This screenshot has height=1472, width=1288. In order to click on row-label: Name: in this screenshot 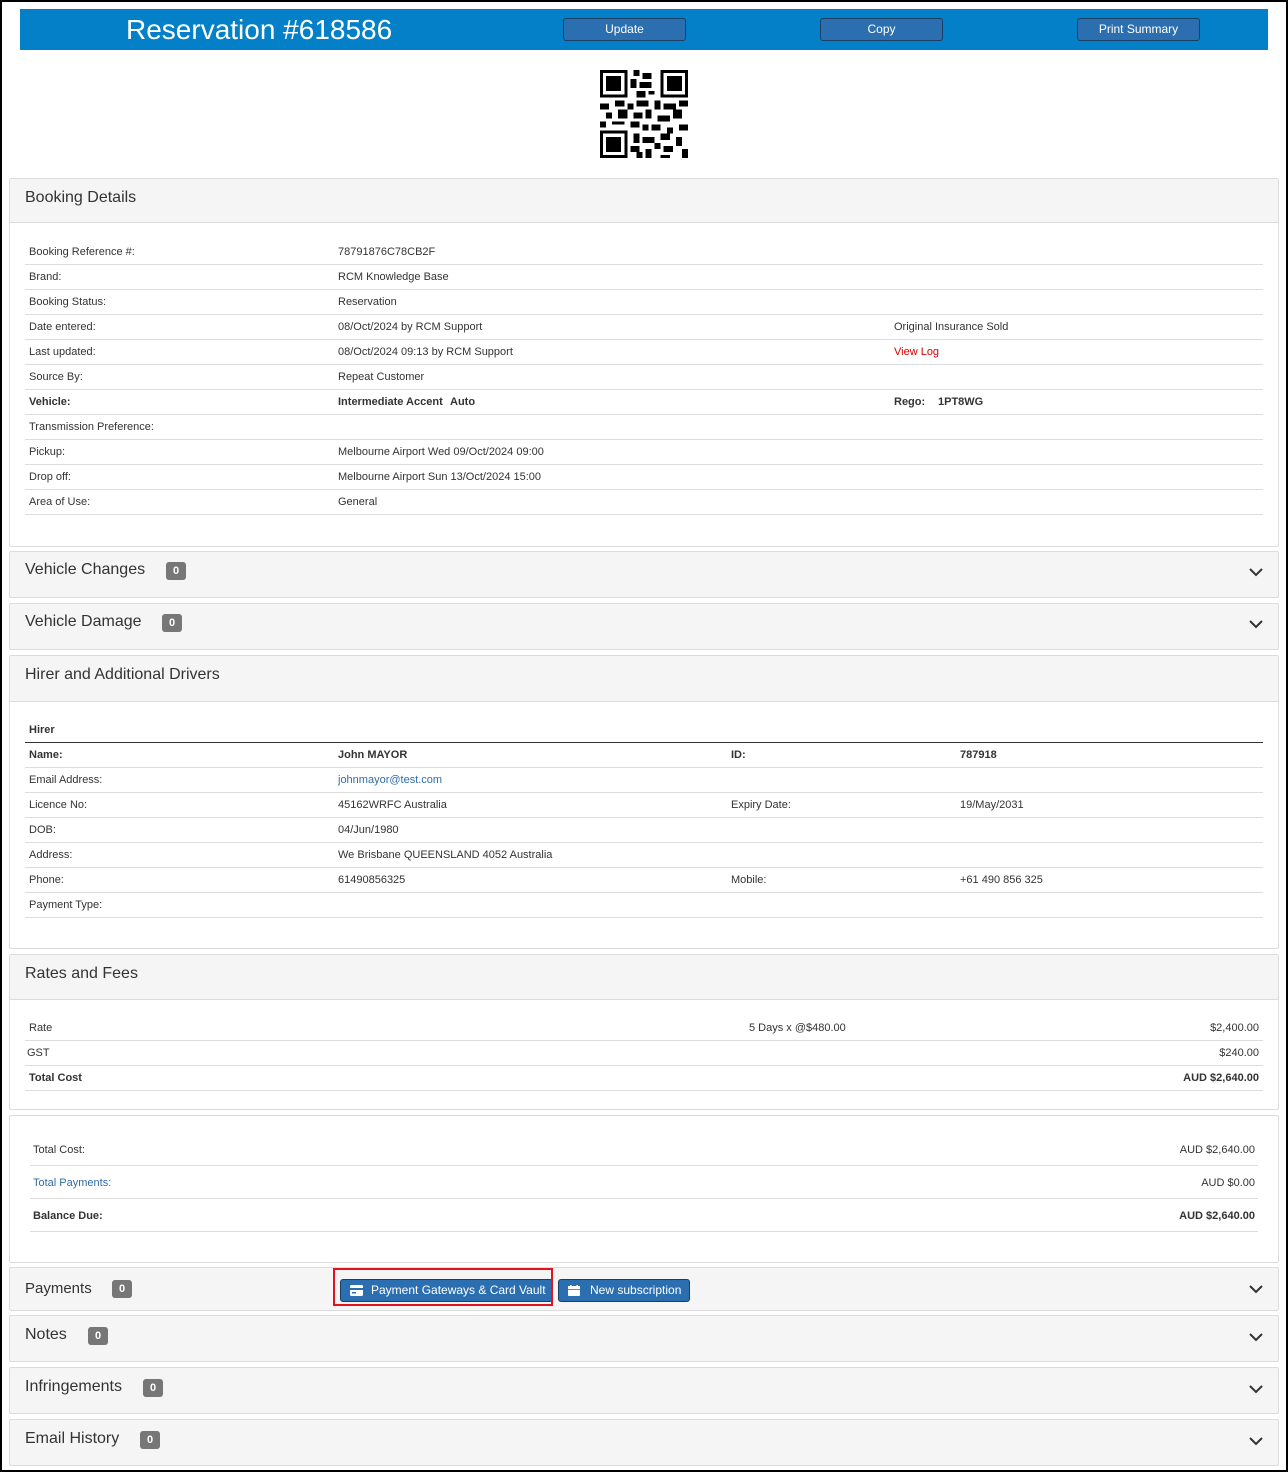, I will do `click(46, 755)`.